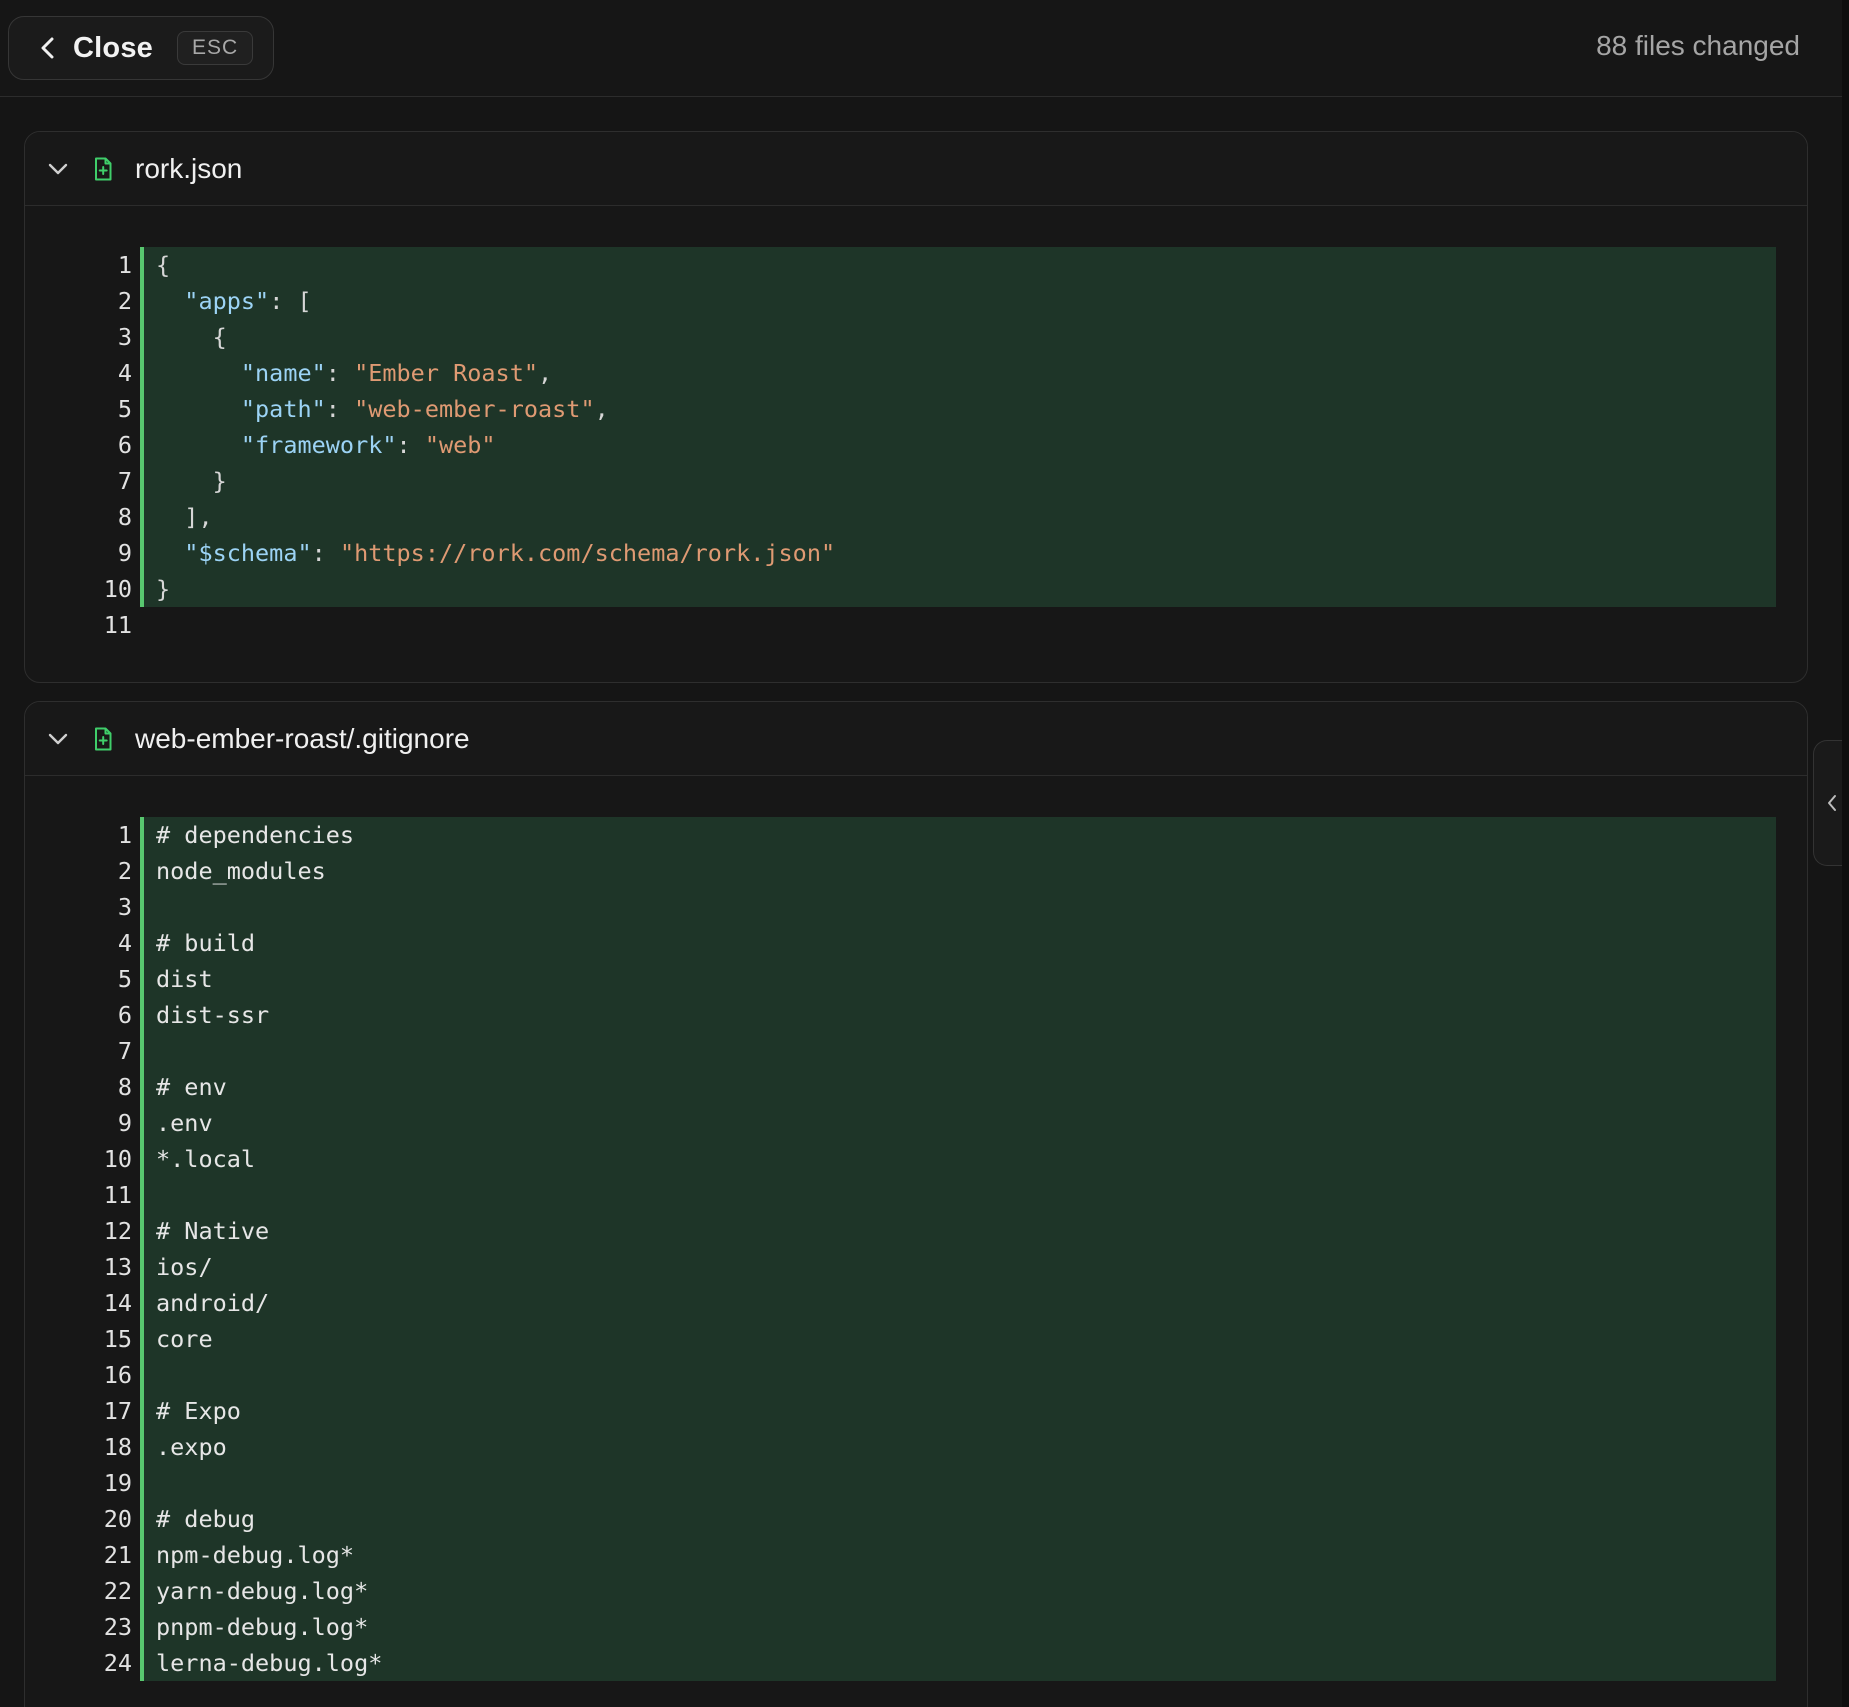 This screenshot has width=1849, height=1707. I want to click on code-line: 10 *.local, so click(916, 1159).